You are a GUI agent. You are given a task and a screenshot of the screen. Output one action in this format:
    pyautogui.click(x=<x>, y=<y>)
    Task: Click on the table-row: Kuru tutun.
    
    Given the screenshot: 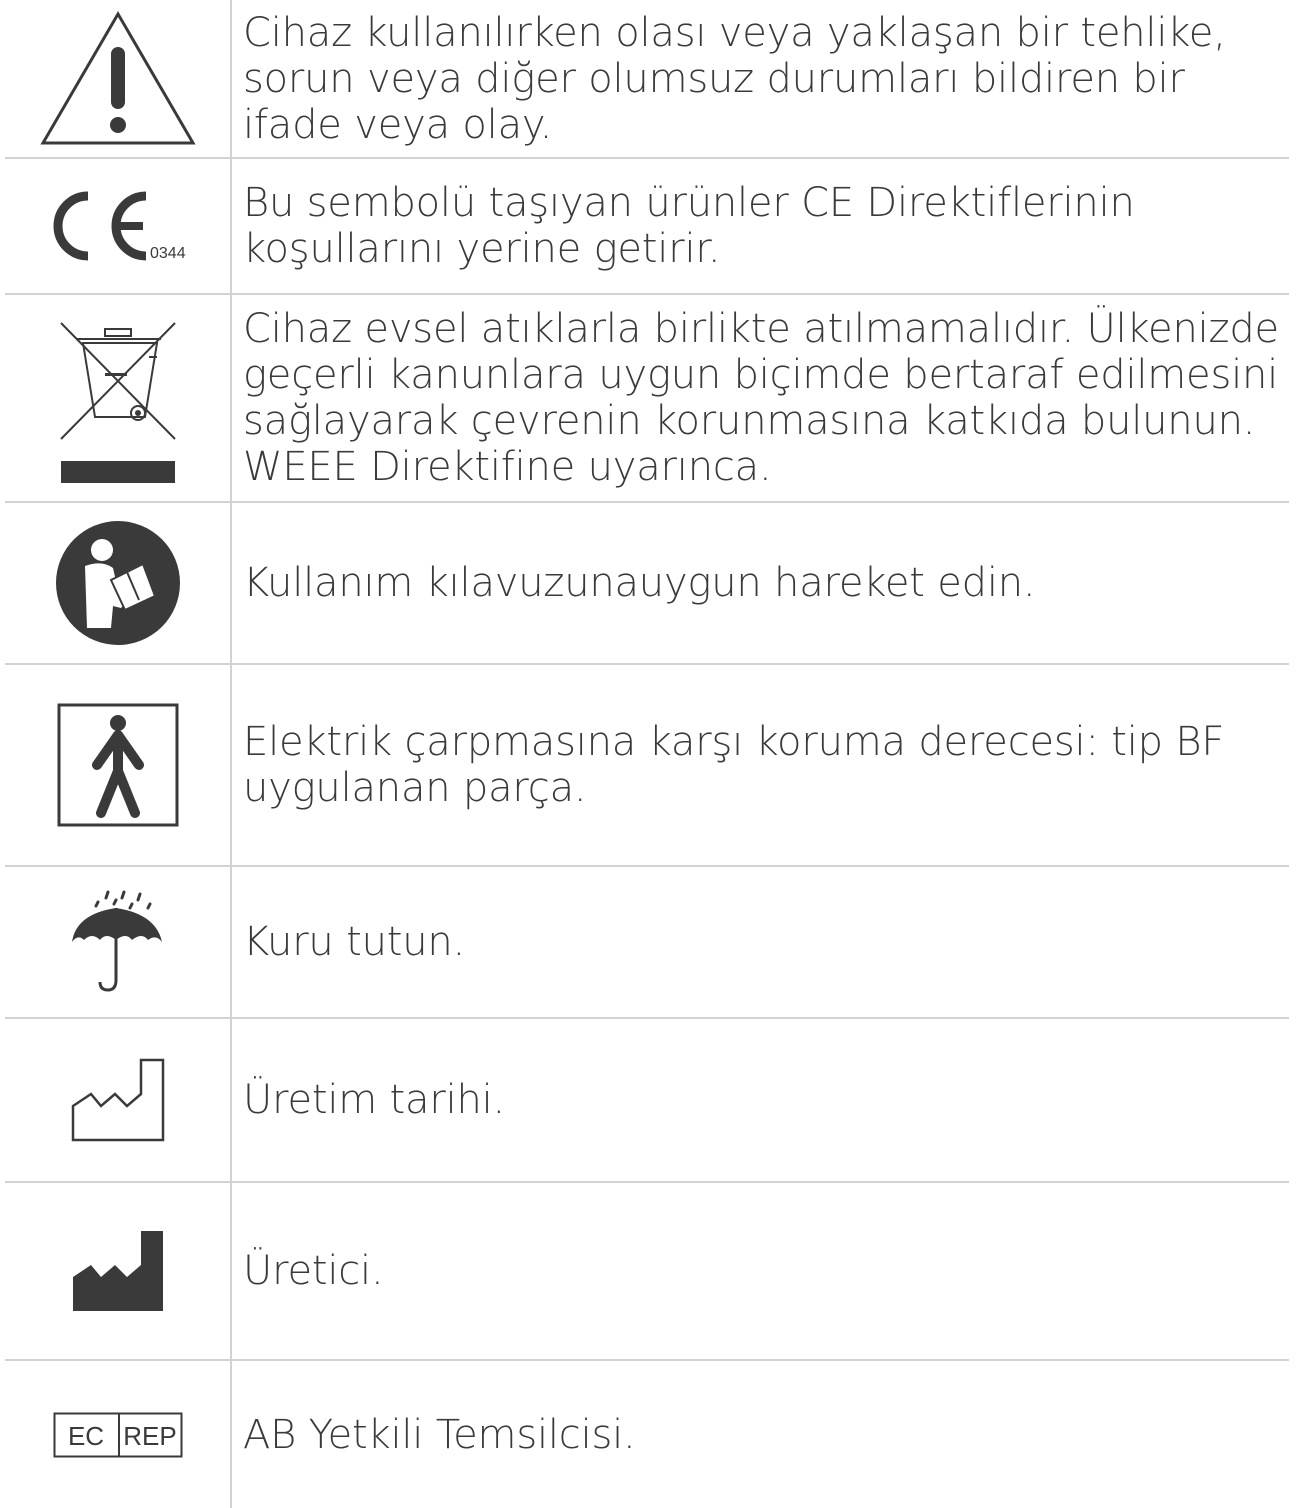 What is the action you would take?
    pyautogui.click(x=647, y=942)
    